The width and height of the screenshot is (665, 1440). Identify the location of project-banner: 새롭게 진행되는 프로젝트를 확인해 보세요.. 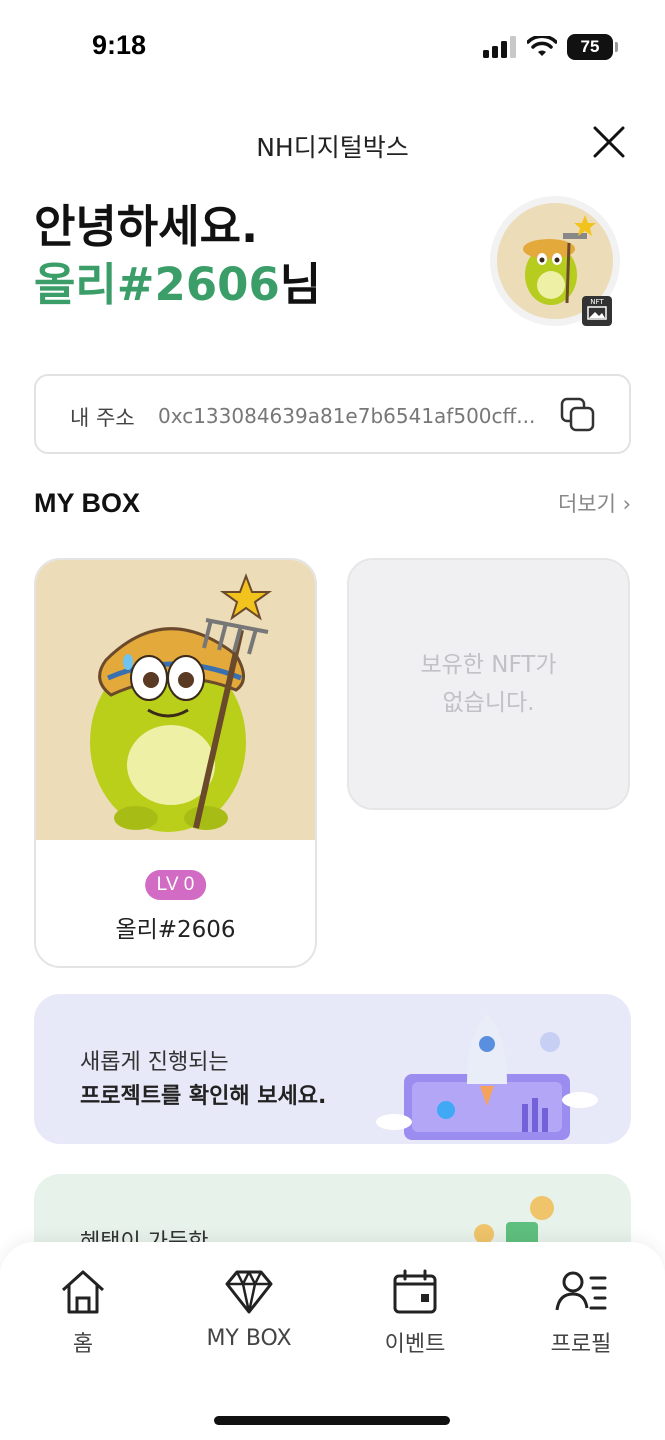
(332, 1069).